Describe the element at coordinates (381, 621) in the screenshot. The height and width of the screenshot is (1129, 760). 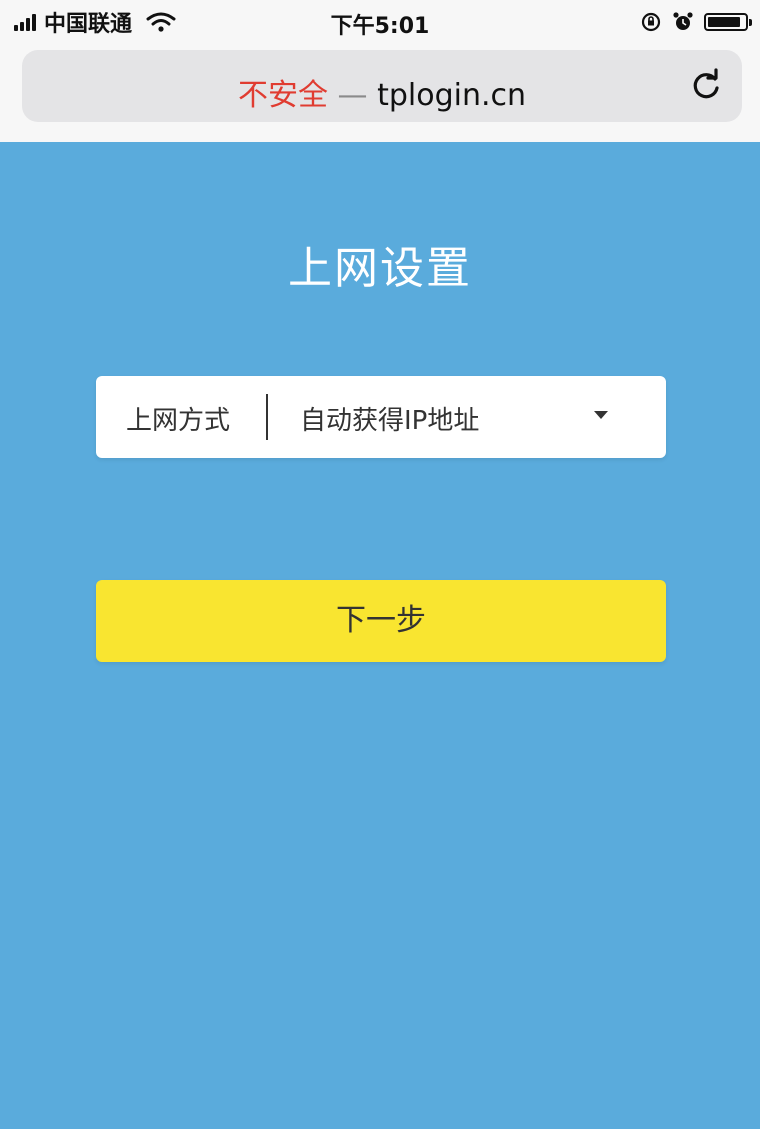
I see `next-button: 下一步` at that location.